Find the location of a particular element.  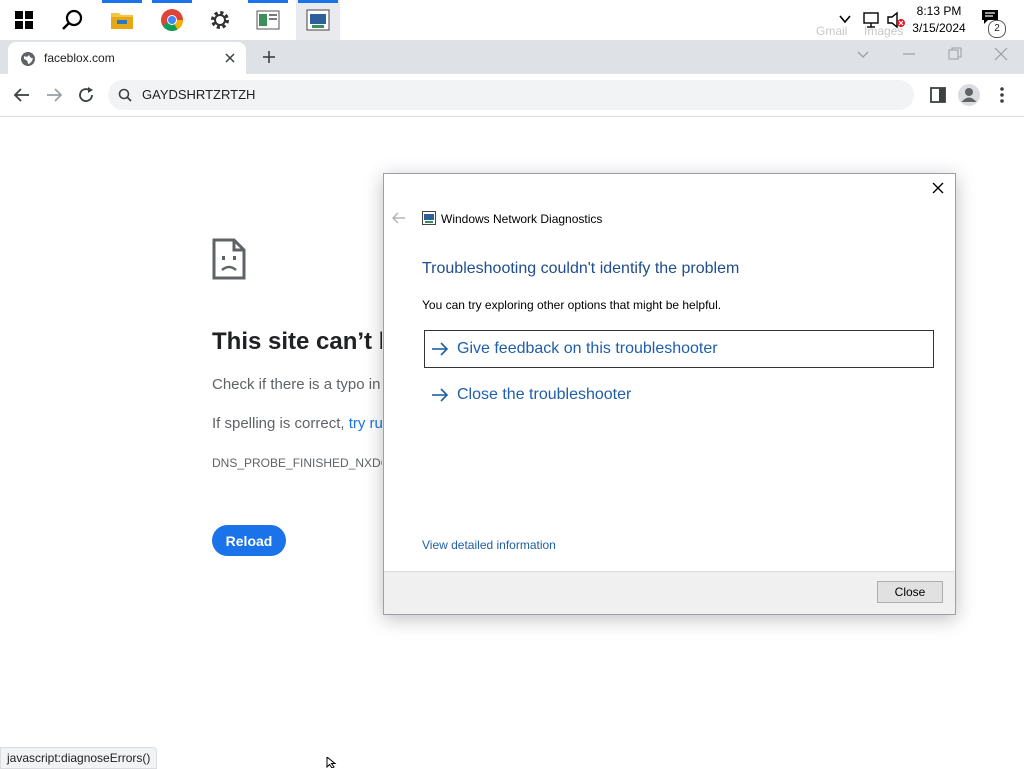

dialog-back-icon is located at coordinates (399, 218).